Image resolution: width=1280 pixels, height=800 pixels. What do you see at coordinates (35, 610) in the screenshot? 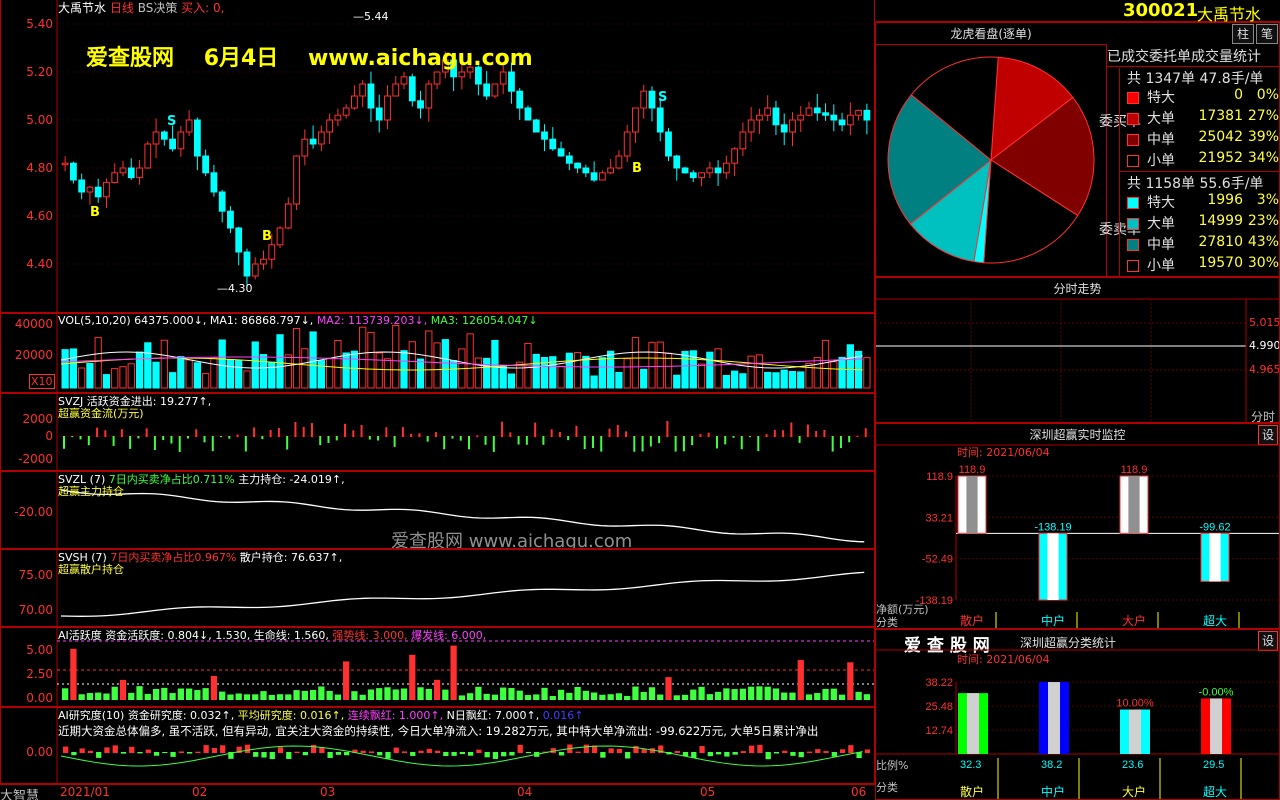
I see `y-tick: 70.00` at bounding box center [35, 610].